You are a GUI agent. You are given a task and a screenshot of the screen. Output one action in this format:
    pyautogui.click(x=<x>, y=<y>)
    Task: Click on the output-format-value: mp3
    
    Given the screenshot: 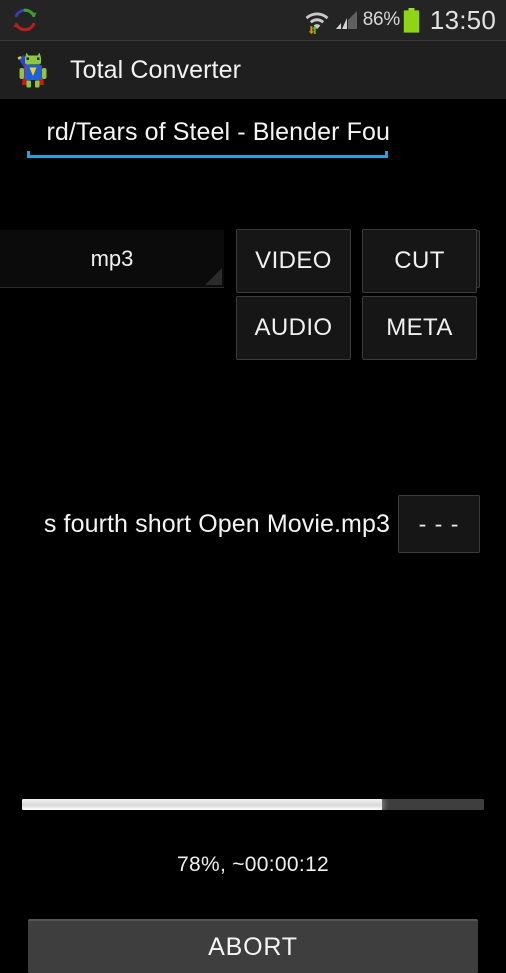 What is the action you would take?
    pyautogui.click(x=112, y=258)
    